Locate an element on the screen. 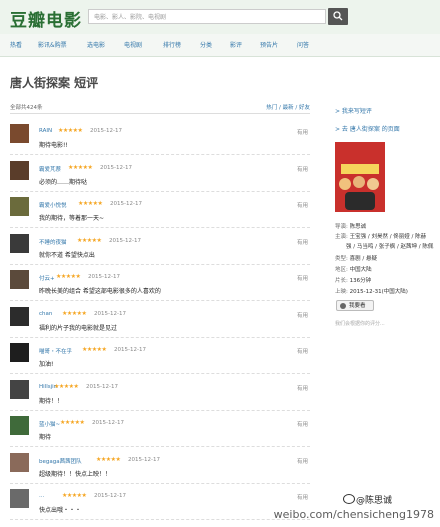 This screenshot has height=527, width=440. review-text: 我的期待，等着那一天~ is located at coordinates (72, 218).